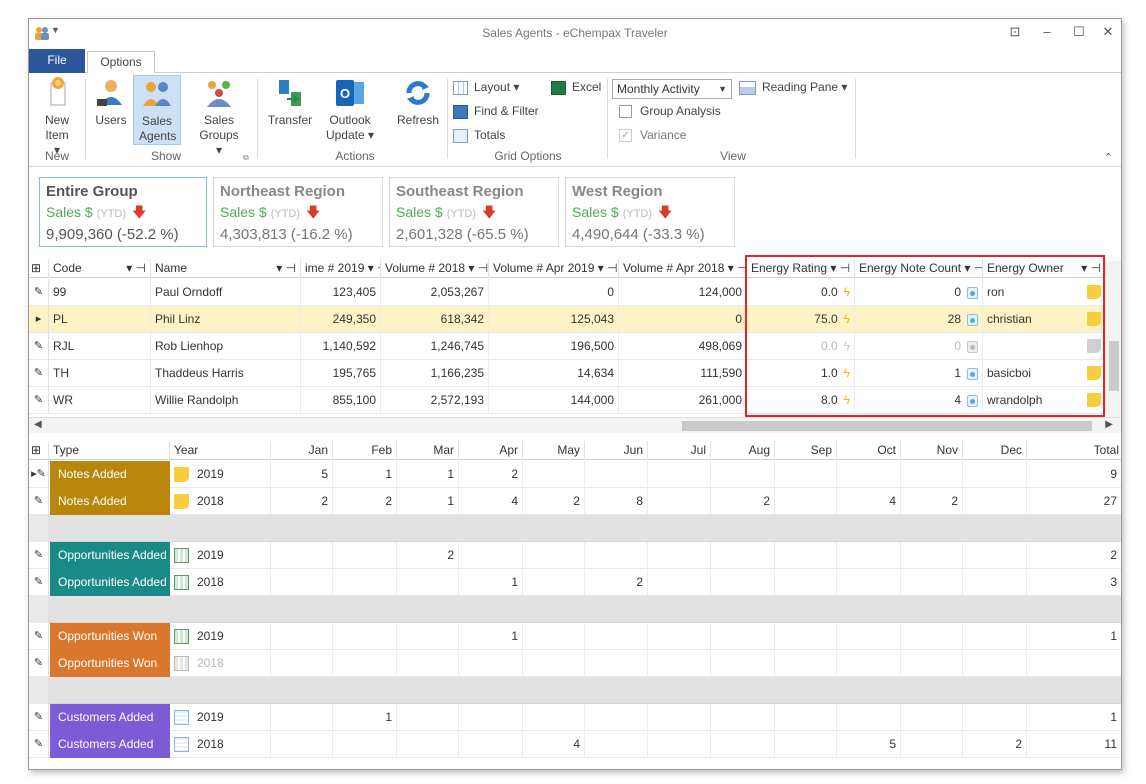 This screenshot has height=784, width=1146. Describe the element at coordinates (617, 450) in the screenshot. I see `column-header-month: Jun` at that location.